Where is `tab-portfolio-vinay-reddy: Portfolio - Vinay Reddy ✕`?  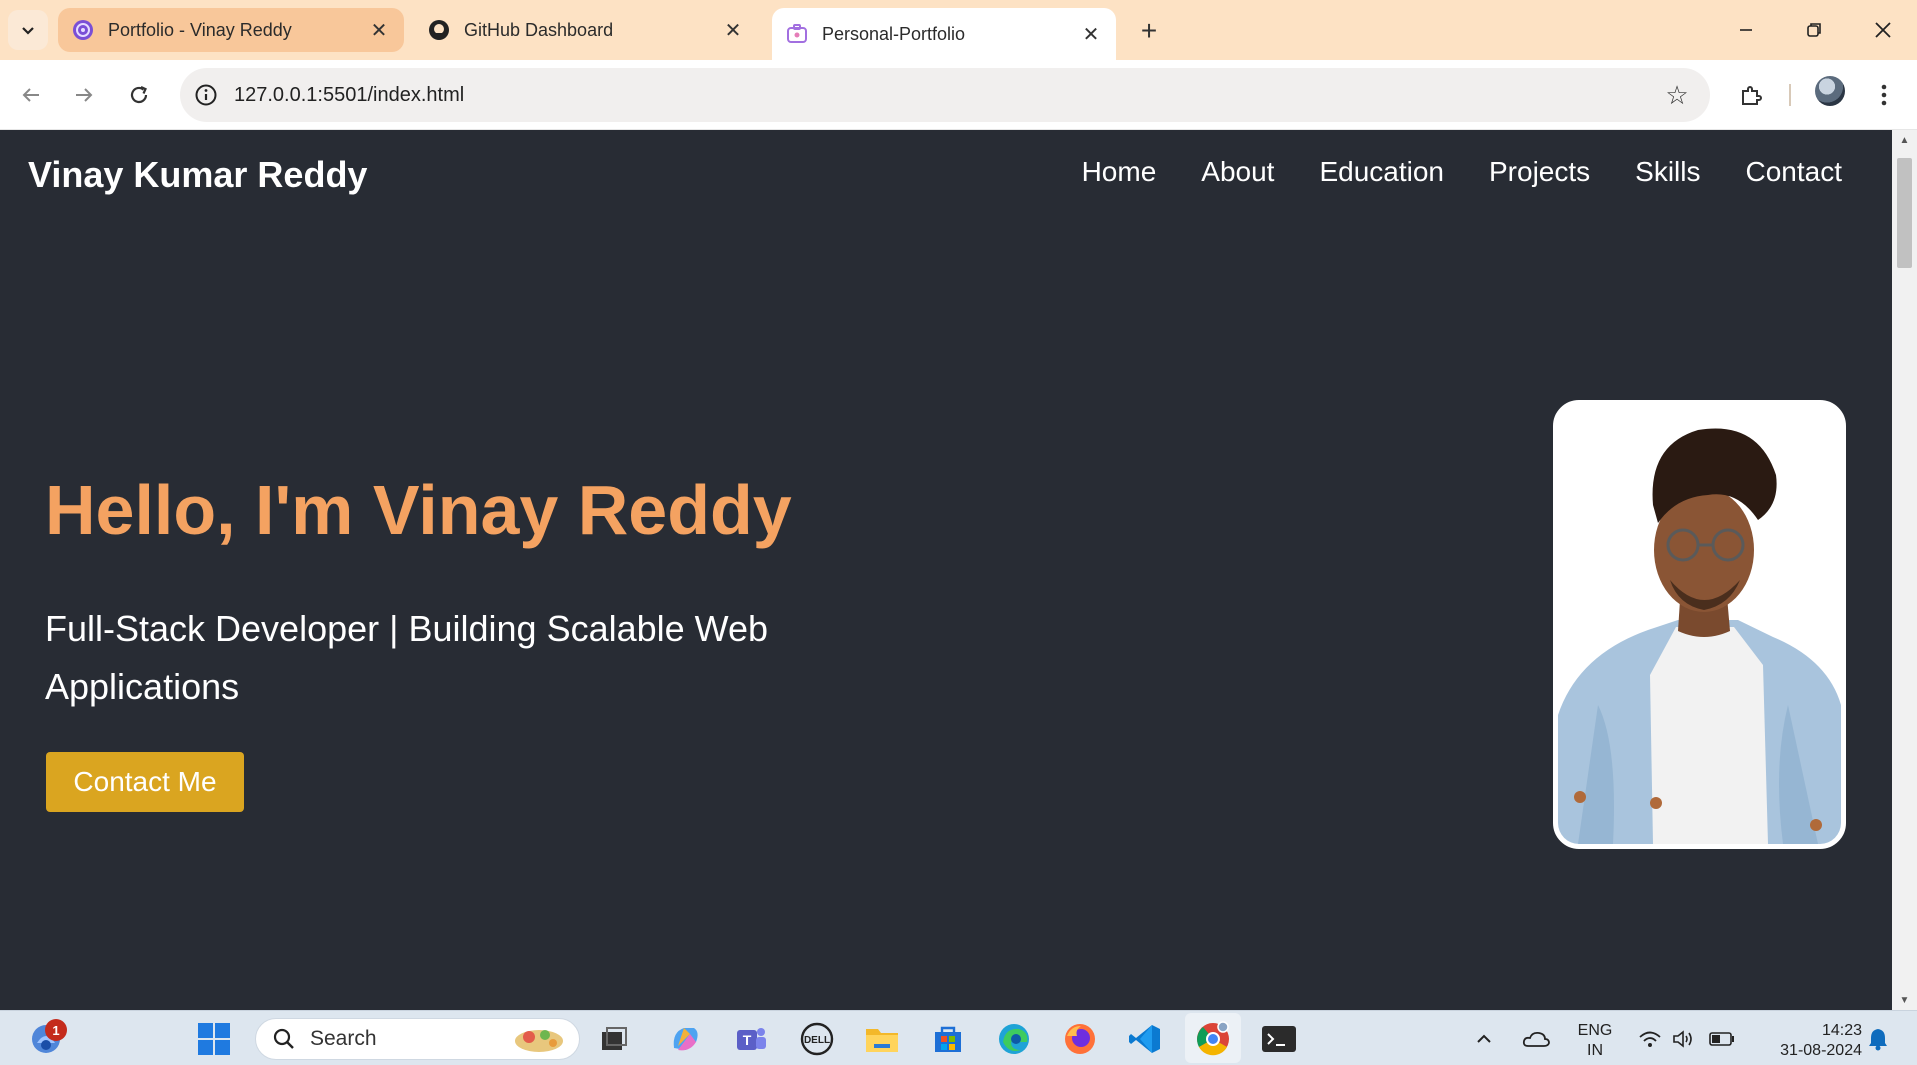
tab-portfolio-vinay-reddy: Portfolio - Vinay Reddy ✕ is located at coordinates (231, 30).